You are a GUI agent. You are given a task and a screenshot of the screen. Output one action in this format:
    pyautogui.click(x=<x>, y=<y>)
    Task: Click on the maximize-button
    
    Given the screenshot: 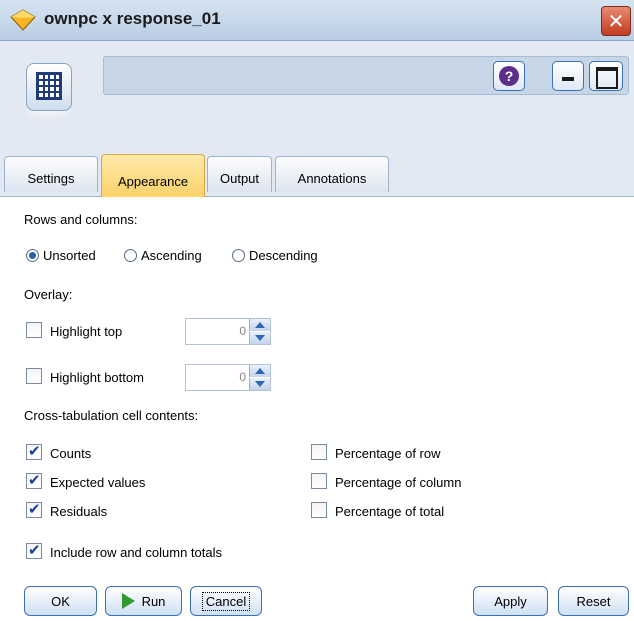 What is the action you would take?
    pyautogui.click(x=606, y=76)
    